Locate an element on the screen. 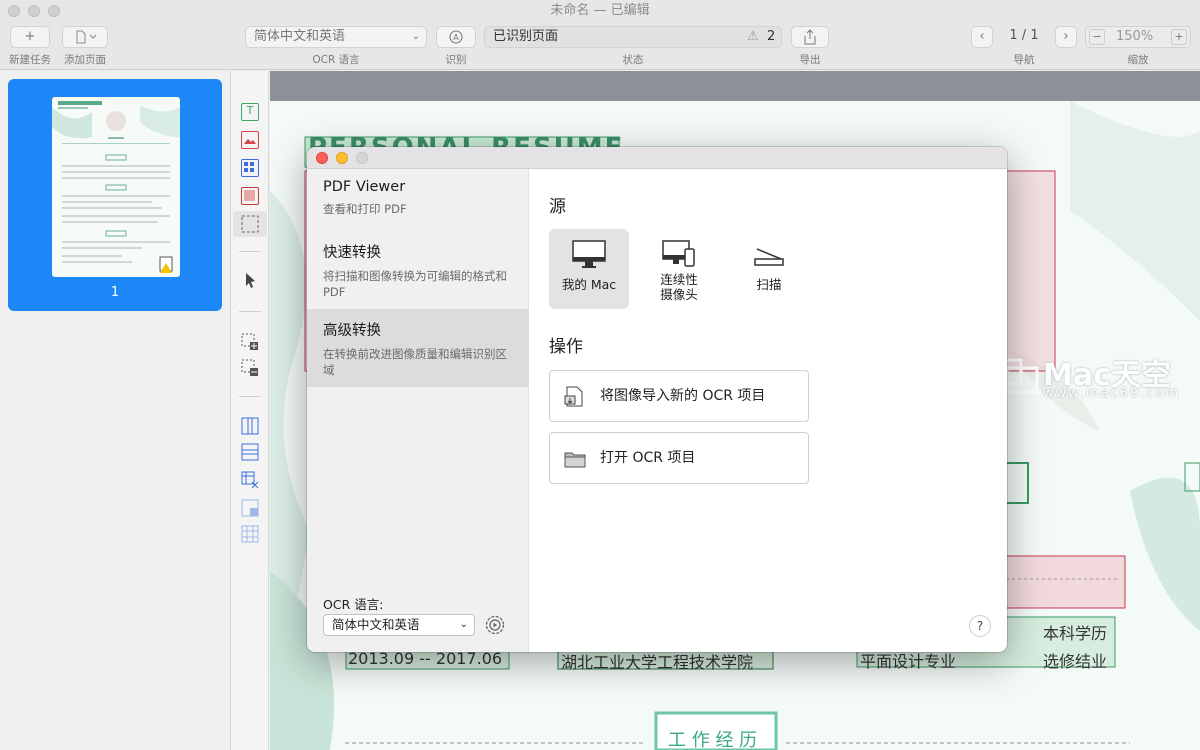 This screenshot has height=750, width=1200. import-image-button: 将图像导入新的 OCR 项目 is located at coordinates (679, 396).